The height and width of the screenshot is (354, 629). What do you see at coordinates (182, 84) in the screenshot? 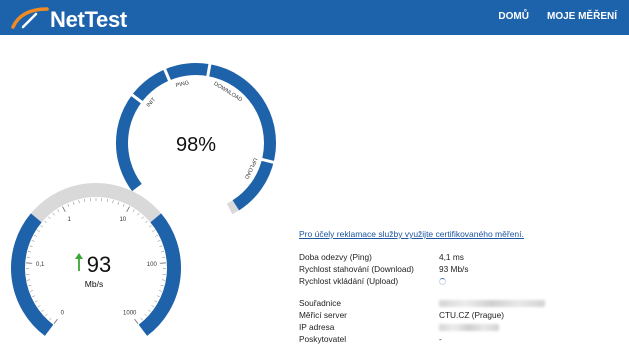
I see `phase-label: PING` at bounding box center [182, 84].